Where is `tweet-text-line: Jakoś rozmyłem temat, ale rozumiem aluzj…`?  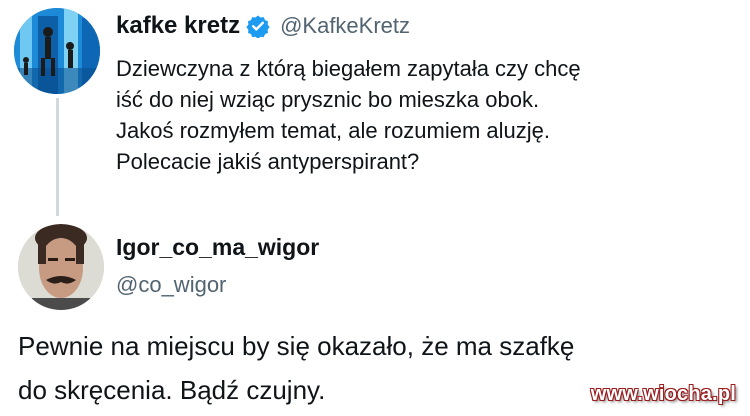 tweet-text-line: Jakoś rozmyłem temat, ale rozumiem aluzj… is located at coordinates (333, 130).